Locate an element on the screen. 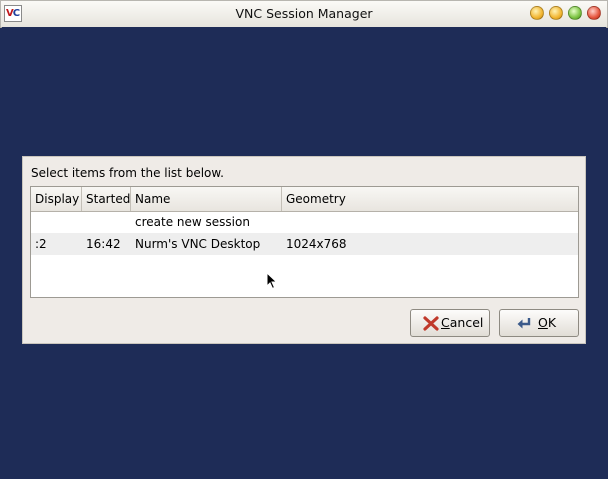  list-item-create-new-session: create new session is located at coordinates (304, 222).